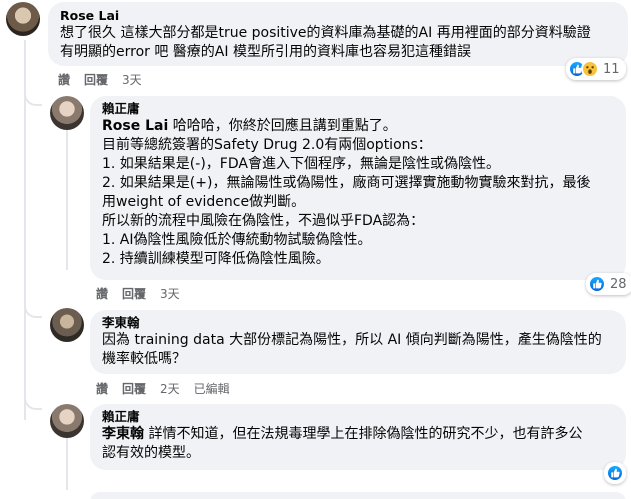  I want to click on comment-author: Rose Lai, so click(338, 16).